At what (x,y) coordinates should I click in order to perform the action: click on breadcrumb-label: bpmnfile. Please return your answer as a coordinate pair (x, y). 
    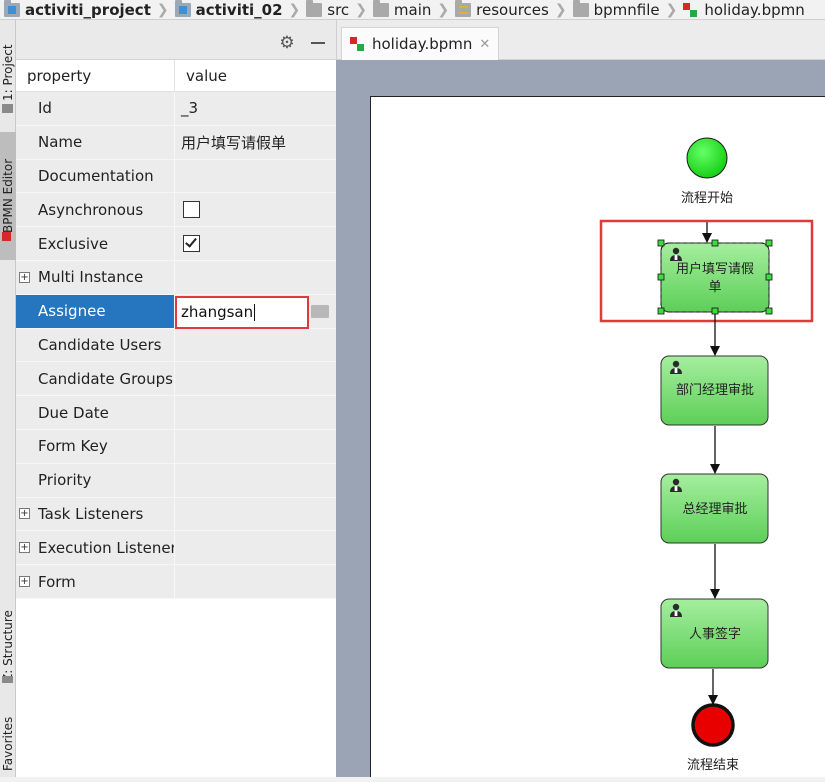
    Looking at the image, I should click on (626, 9).